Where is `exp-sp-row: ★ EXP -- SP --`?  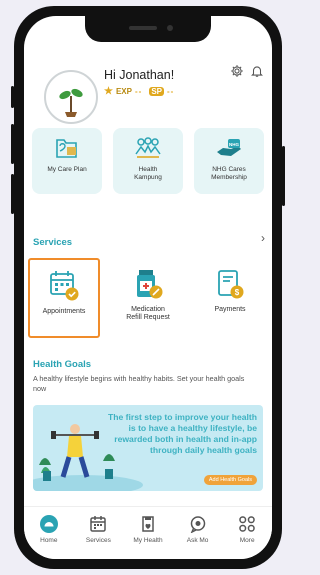 exp-sp-row: ★ EXP -- SP -- is located at coordinates (139, 91).